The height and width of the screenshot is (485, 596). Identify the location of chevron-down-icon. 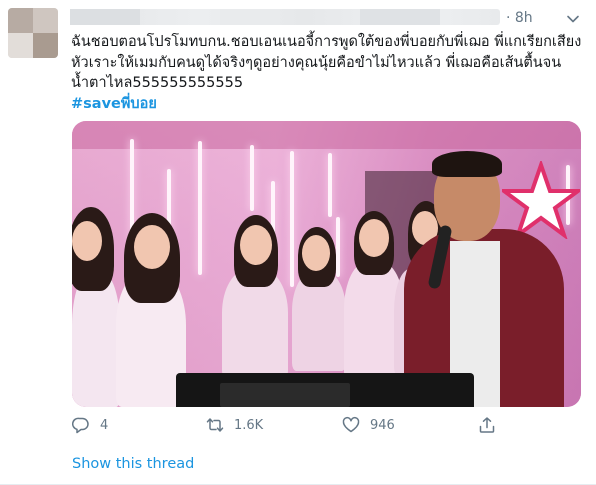
(573, 19).